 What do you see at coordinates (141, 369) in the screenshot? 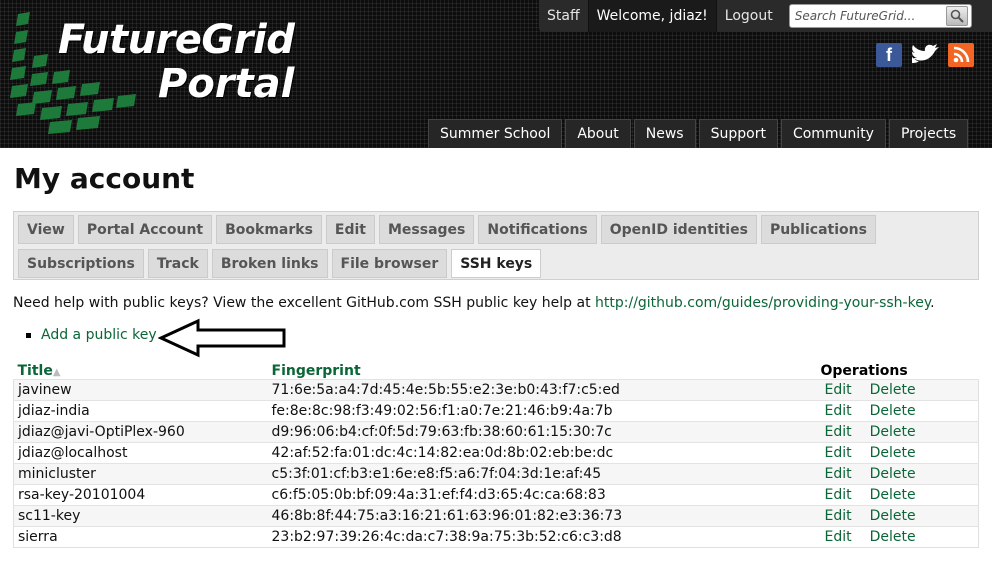
I see `column-header-title: Title▲` at bounding box center [141, 369].